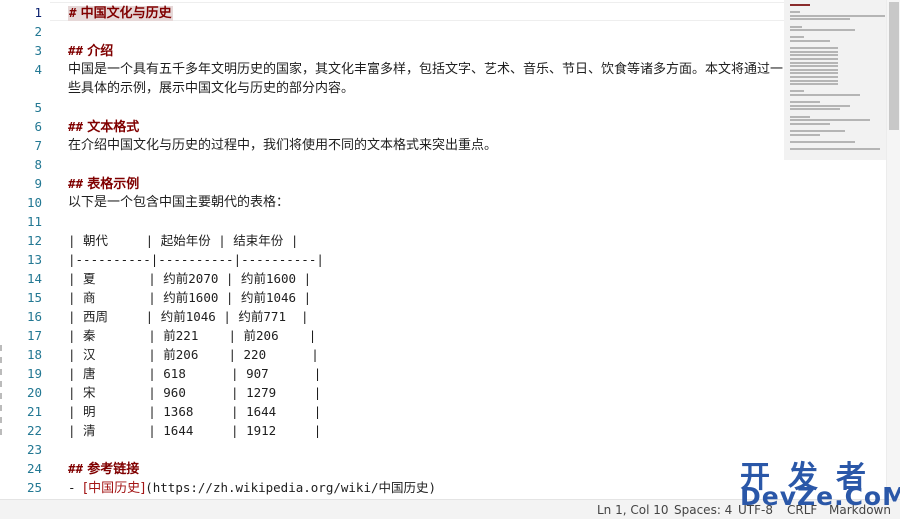 The image size is (900, 519). What do you see at coordinates (820, 496) in the screenshot?
I see `watermark-line2: DevZe.CoM` at bounding box center [820, 496].